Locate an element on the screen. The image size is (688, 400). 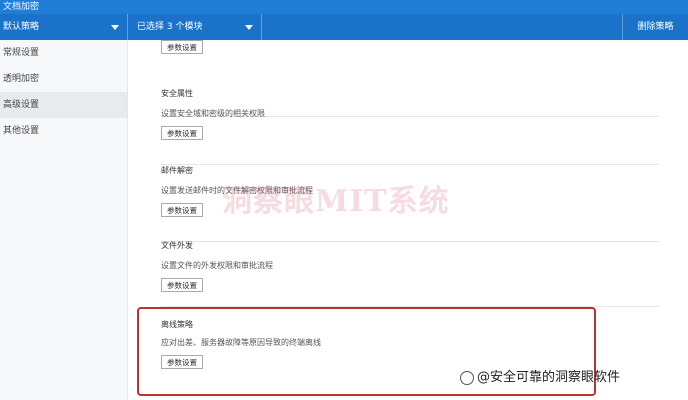
logo-icon is located at coordinates (467, 377).